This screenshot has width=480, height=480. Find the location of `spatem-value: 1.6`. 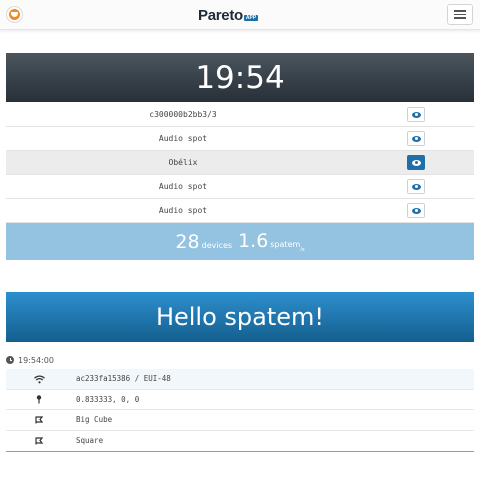

spatem-value: 1.6 is located at coordinates (253, 240).